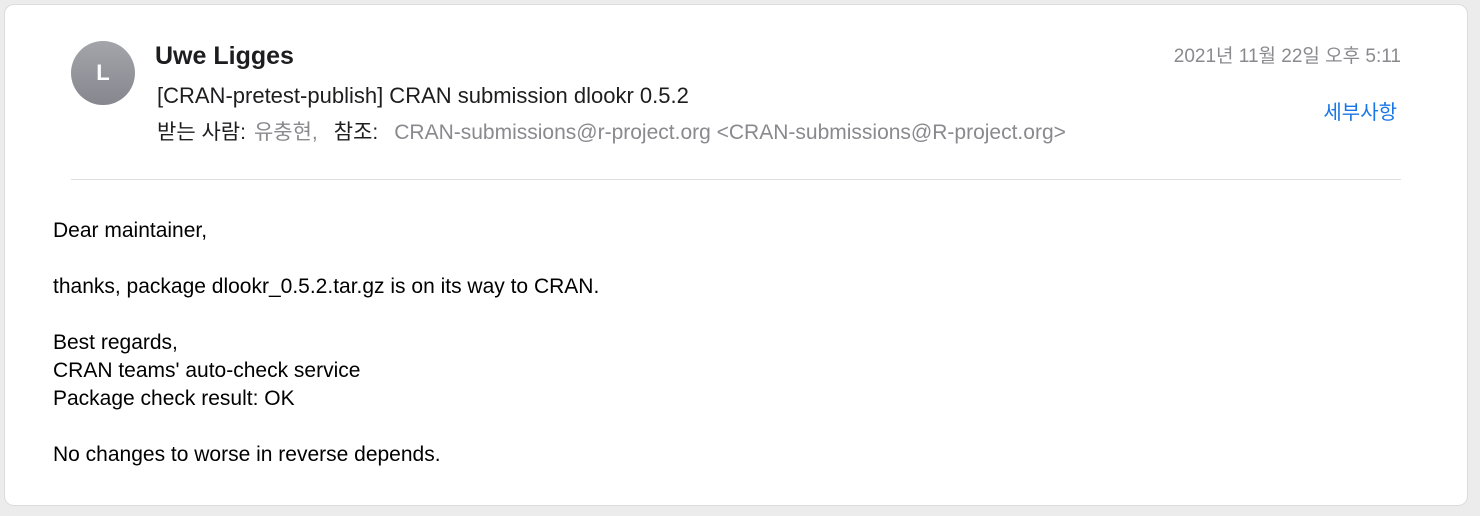 The width and height of the screenshot is (1480, 516). Describe the element at coordinates (736, 179) in the screenshot. I see `header-divider` at that location.